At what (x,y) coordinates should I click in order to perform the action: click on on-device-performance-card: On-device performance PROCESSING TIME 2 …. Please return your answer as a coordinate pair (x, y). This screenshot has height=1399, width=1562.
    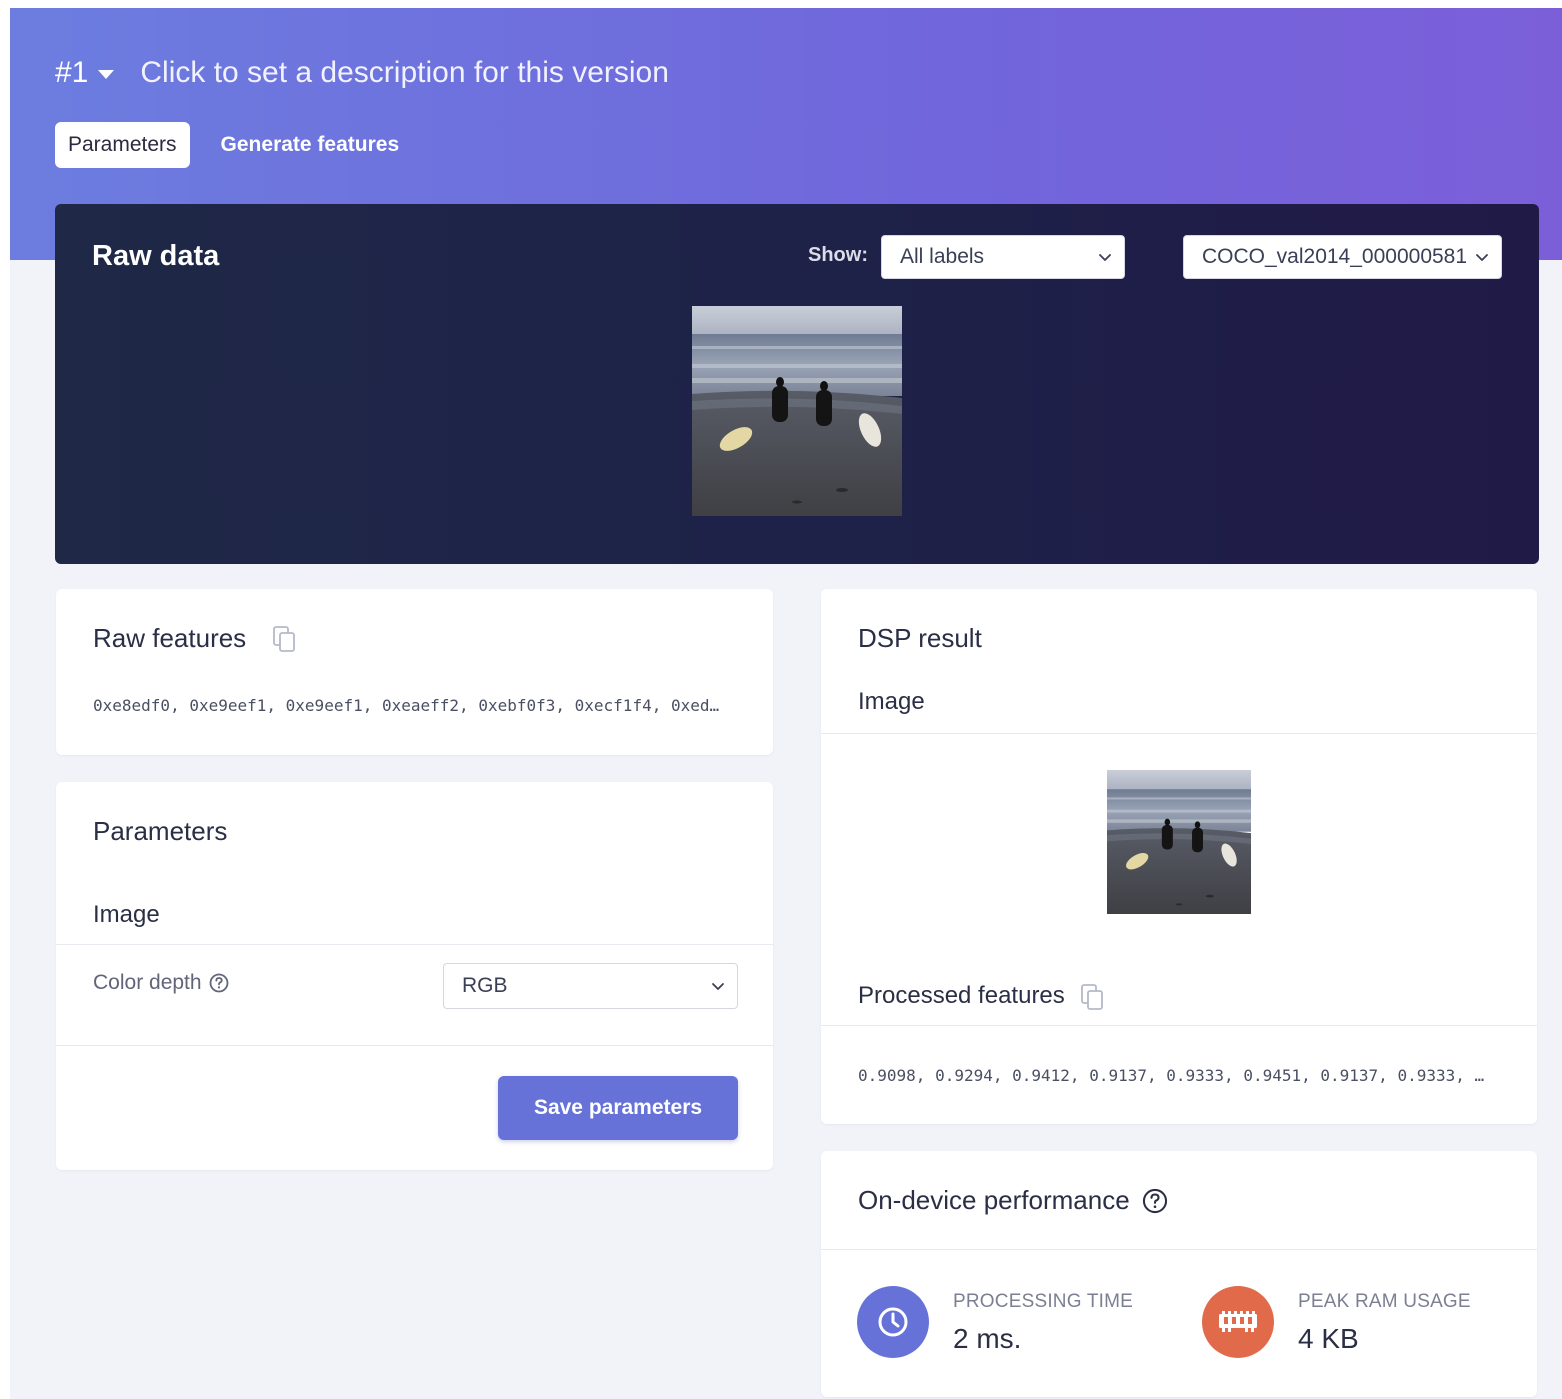
    Looking at the image, I should click on (1179, 1274).